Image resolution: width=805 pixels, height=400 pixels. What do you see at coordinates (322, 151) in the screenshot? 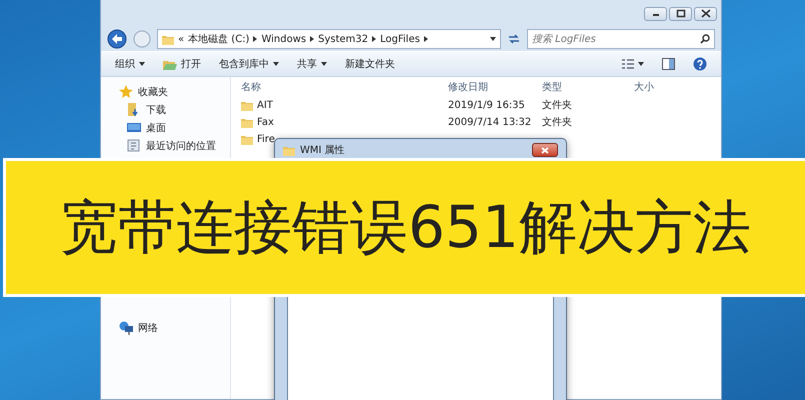
I see `dialog-title: WMI 属性` at bounding box center [322, 151].